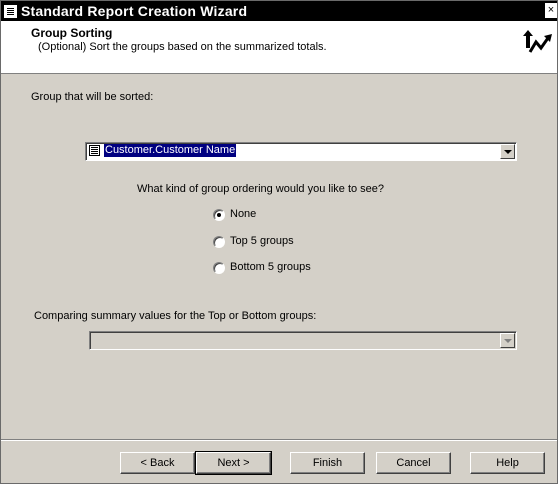 Image resolution: width=558 pixels, height=484 pixels. Describe the element at coordinates (279, 440) in the screenshot. I see `footer-divider` at that location.